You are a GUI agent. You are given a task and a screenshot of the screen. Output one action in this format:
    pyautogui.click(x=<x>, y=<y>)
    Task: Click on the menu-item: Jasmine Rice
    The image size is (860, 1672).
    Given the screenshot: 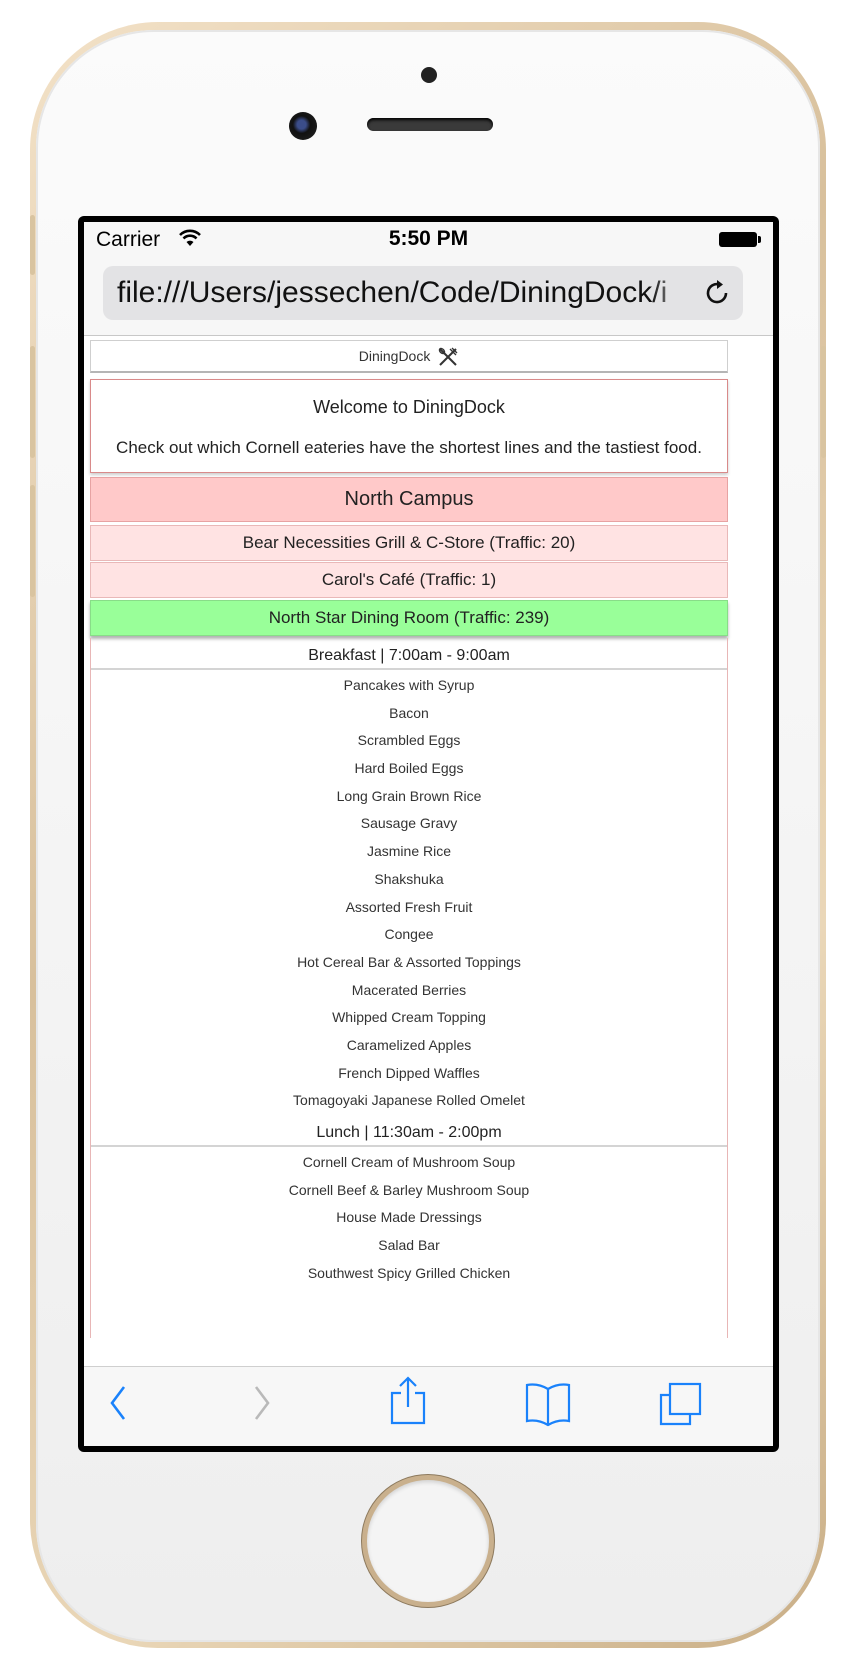 What is the action you would take?
    pyautogui.click(x=409, y=851)
    